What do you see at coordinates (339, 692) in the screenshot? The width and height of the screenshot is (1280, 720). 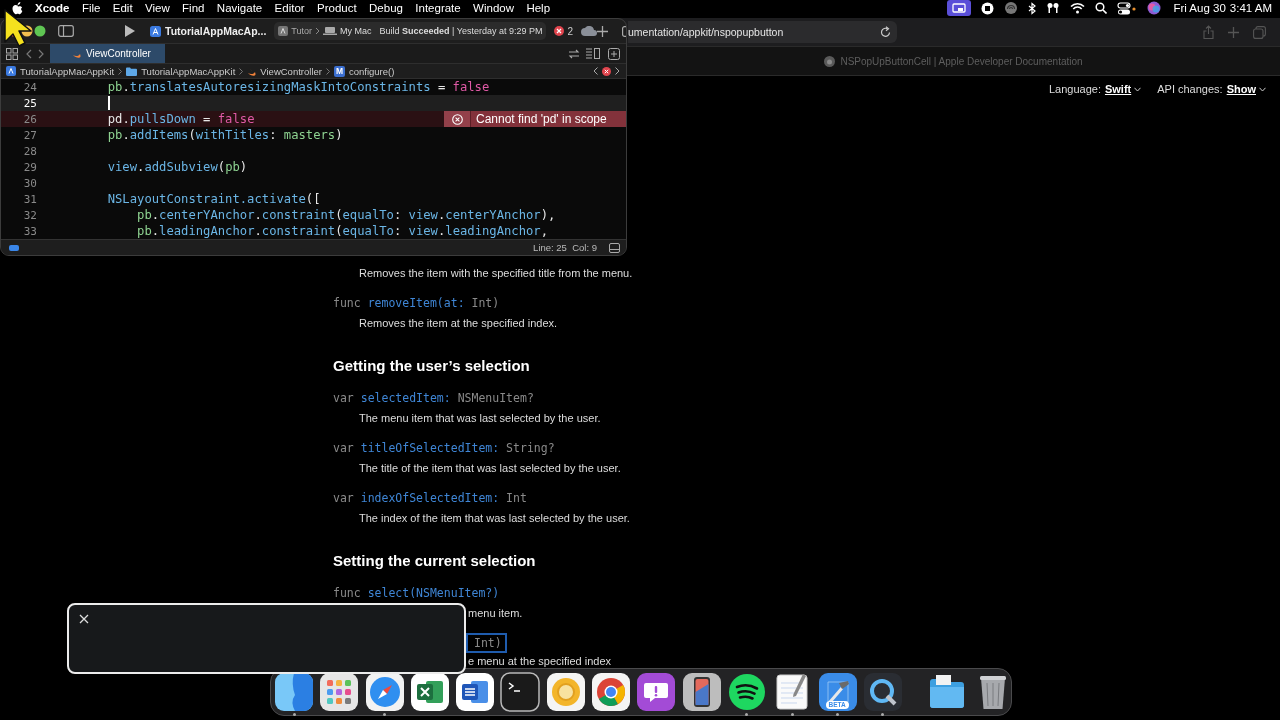 I see `app-grid-icon` at bounding box center [339, 692].